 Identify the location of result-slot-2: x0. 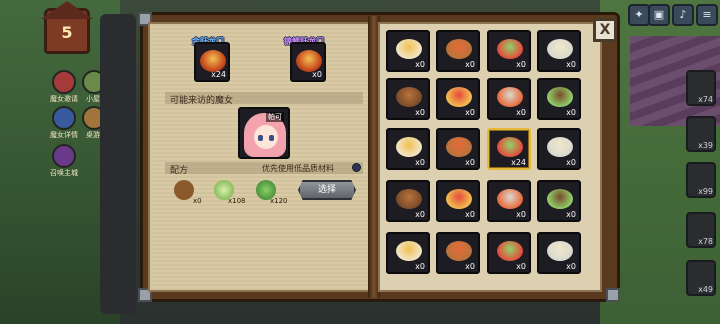
(308, 62).